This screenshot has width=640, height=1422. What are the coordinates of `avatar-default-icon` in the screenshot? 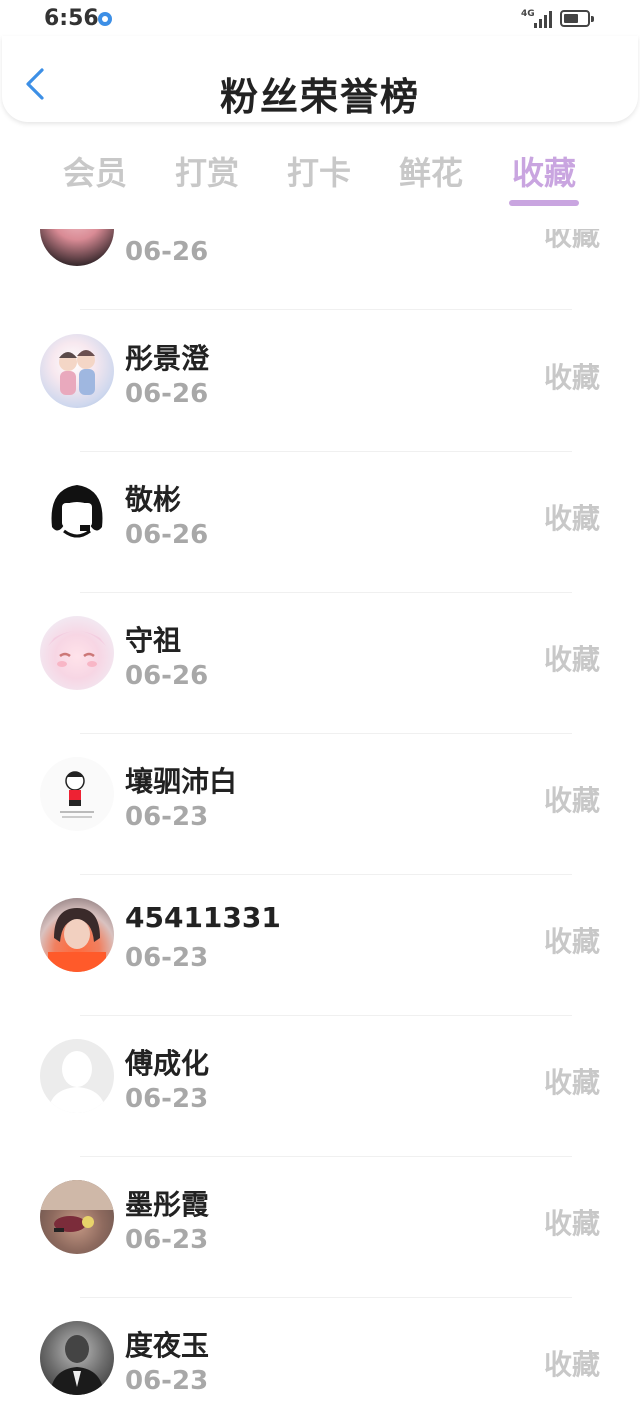 It's located at (77, 1076).